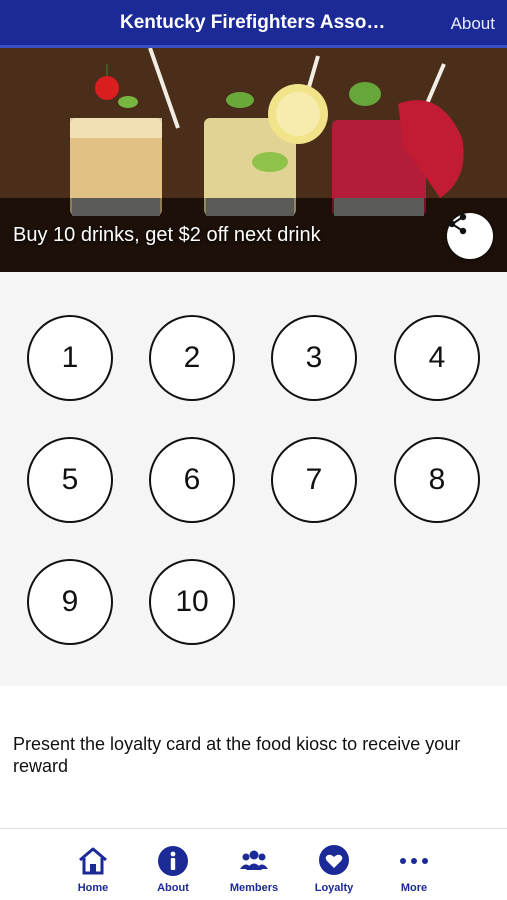  Describe the element at coordinates (414, 888) in the screenshot. I see `tab-more-label: More` at that location.